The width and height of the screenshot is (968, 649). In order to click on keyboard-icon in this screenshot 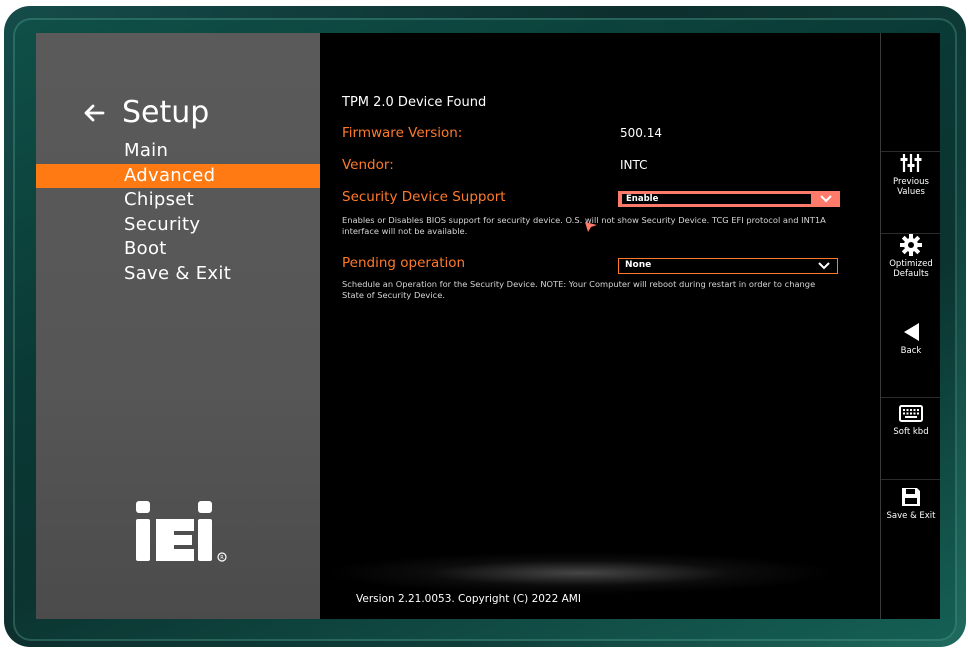, I will do `click(911, 413)`.